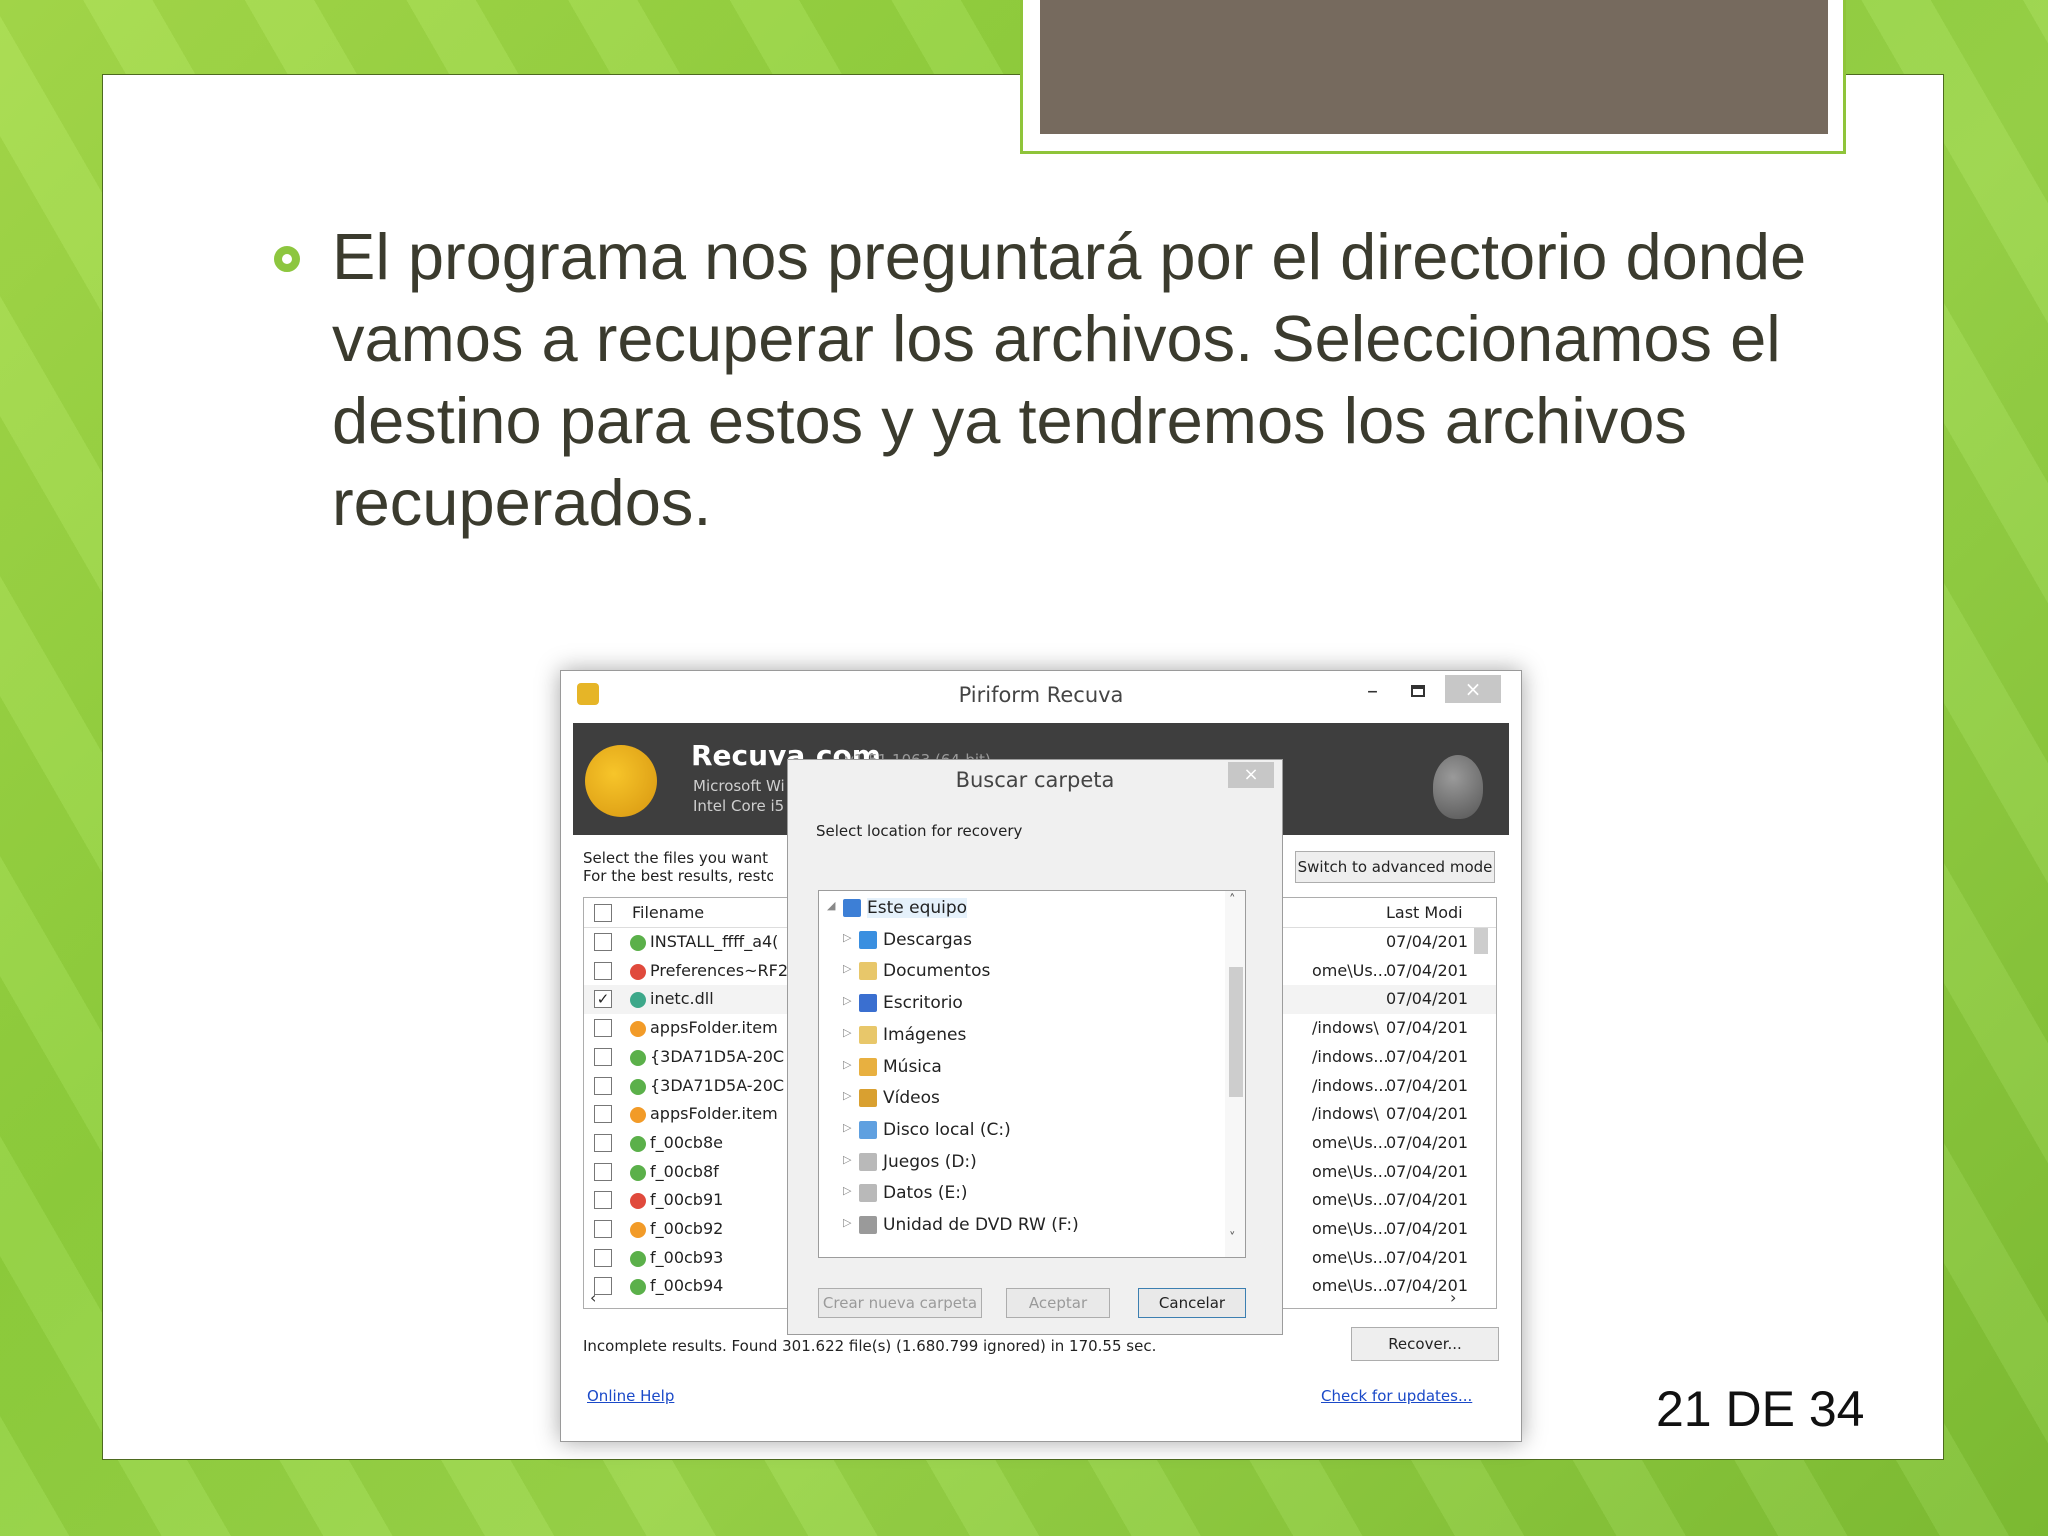  Describe the element at coordinates (868, 971) in the screenshot. I see `documents-folder-icon` at that location.